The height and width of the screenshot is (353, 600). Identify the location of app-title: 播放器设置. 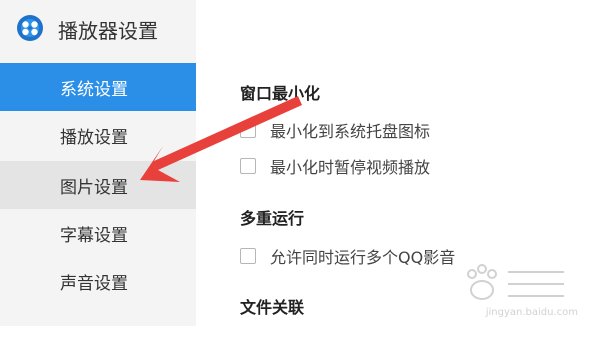
(108, 31).